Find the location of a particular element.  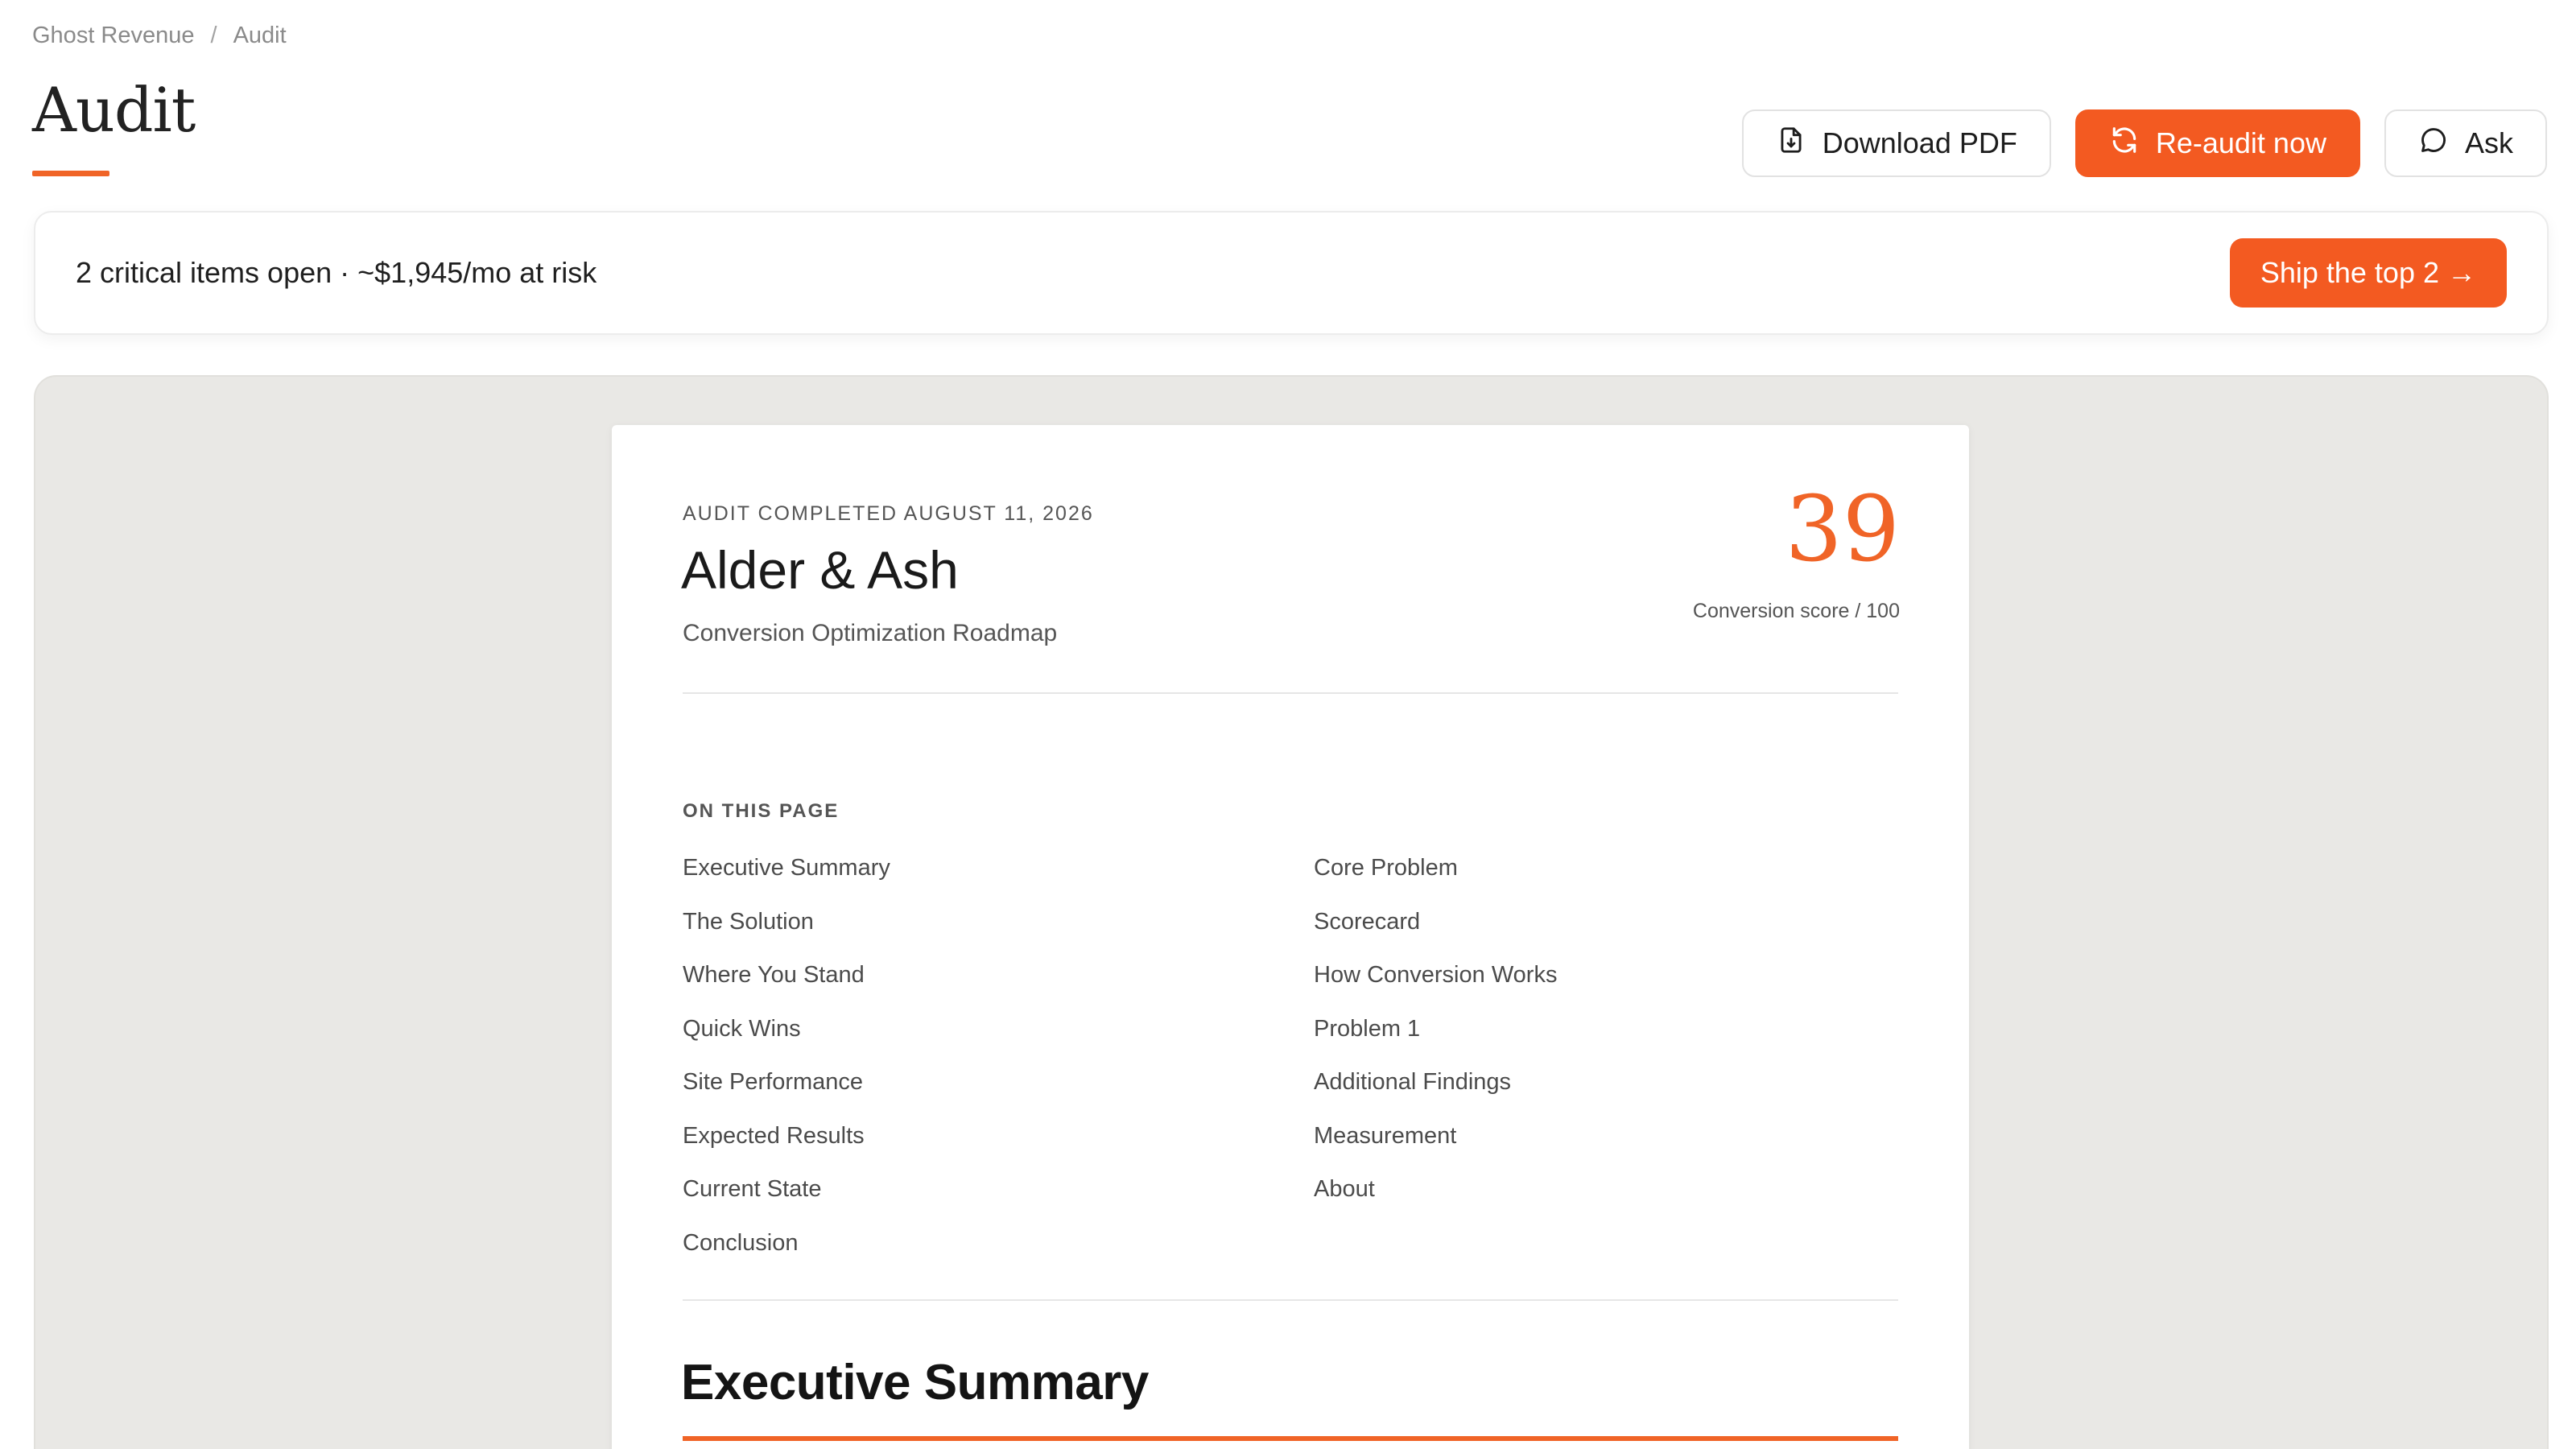

toc-divider is located at coordinates (1290, 1300).